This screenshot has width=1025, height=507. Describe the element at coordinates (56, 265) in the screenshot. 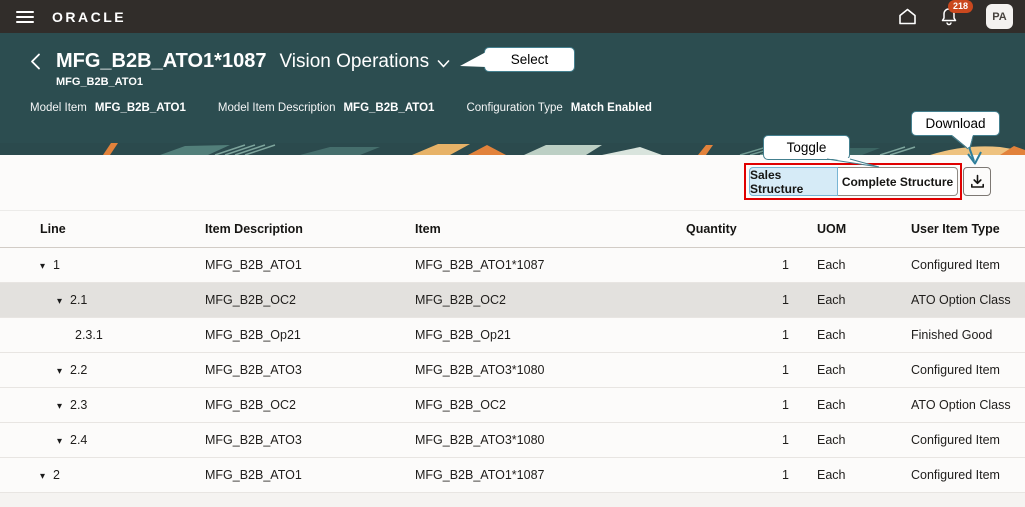

I see `line-number: 1` at that location.